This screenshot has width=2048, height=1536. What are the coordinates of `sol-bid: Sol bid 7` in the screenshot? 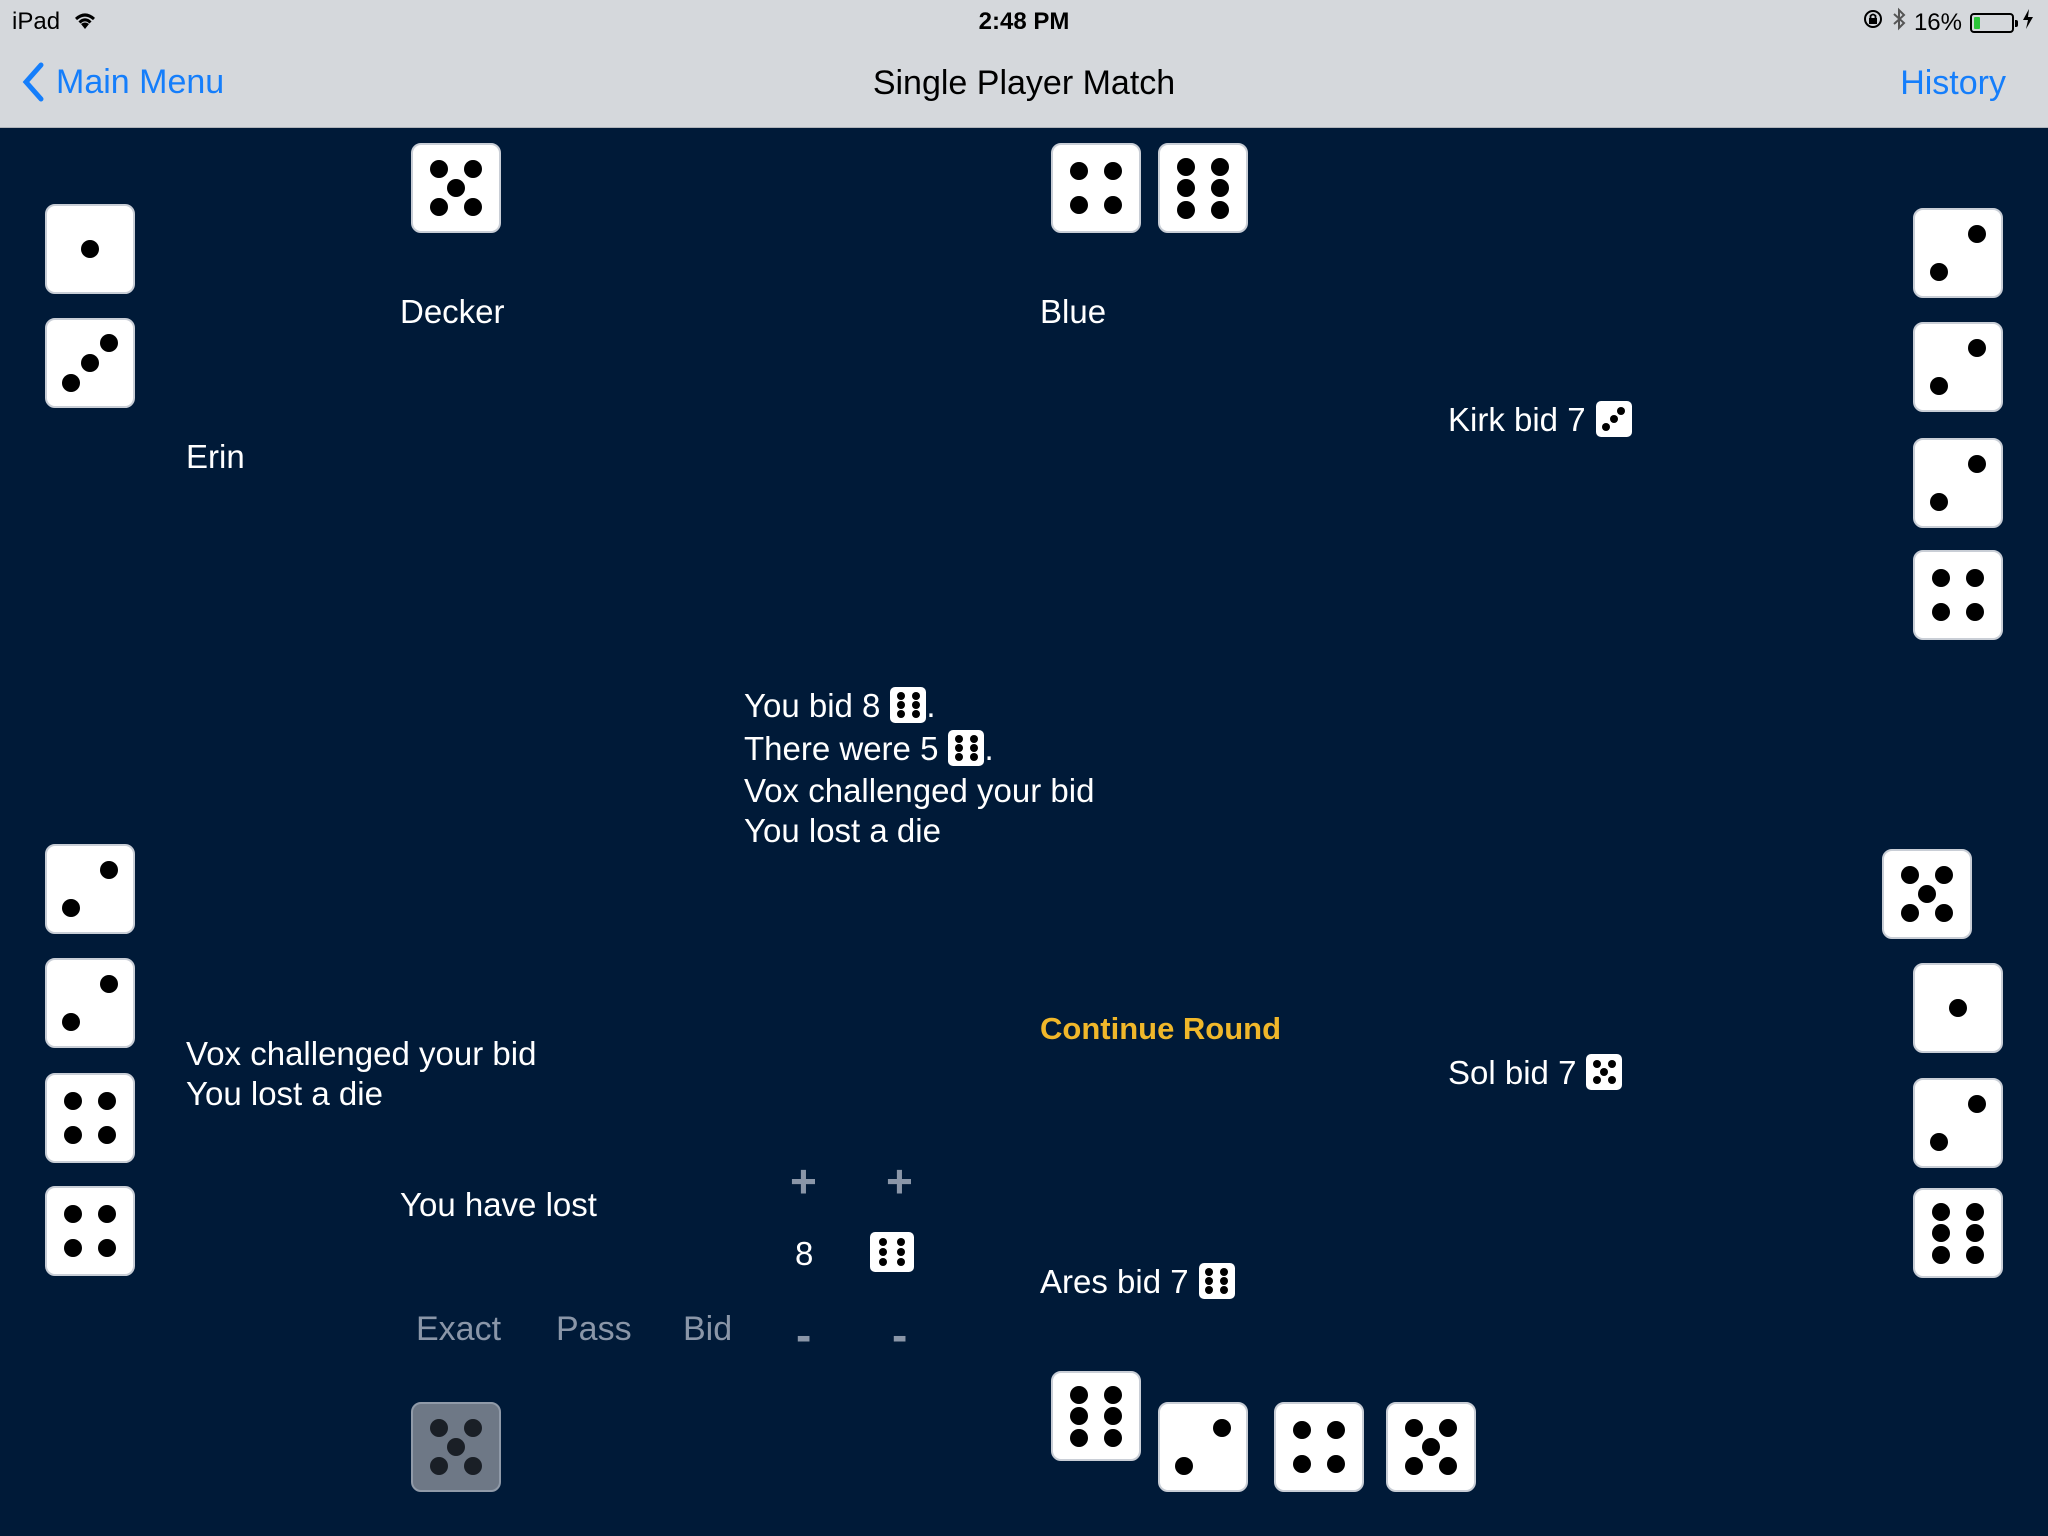 It's located at (1535, 1073).